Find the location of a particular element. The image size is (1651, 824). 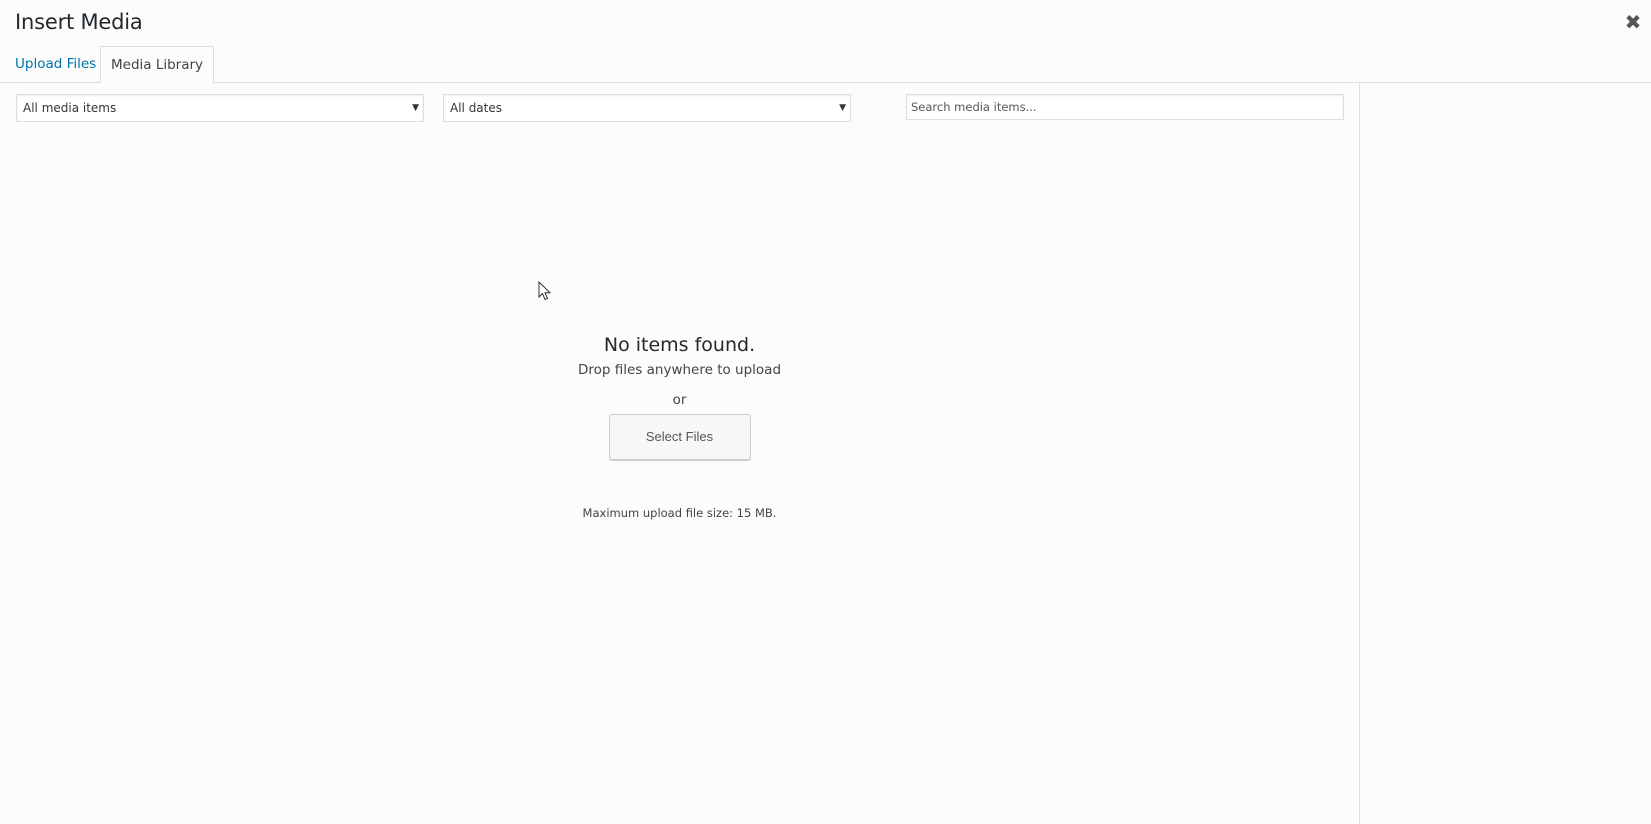

select-files-button: Select Files is located at coordinates (679, 437).